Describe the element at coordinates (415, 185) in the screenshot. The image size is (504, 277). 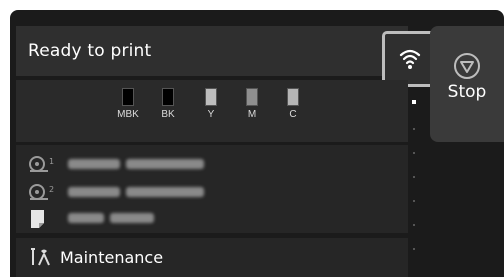
I see `page-indicator` at that location.